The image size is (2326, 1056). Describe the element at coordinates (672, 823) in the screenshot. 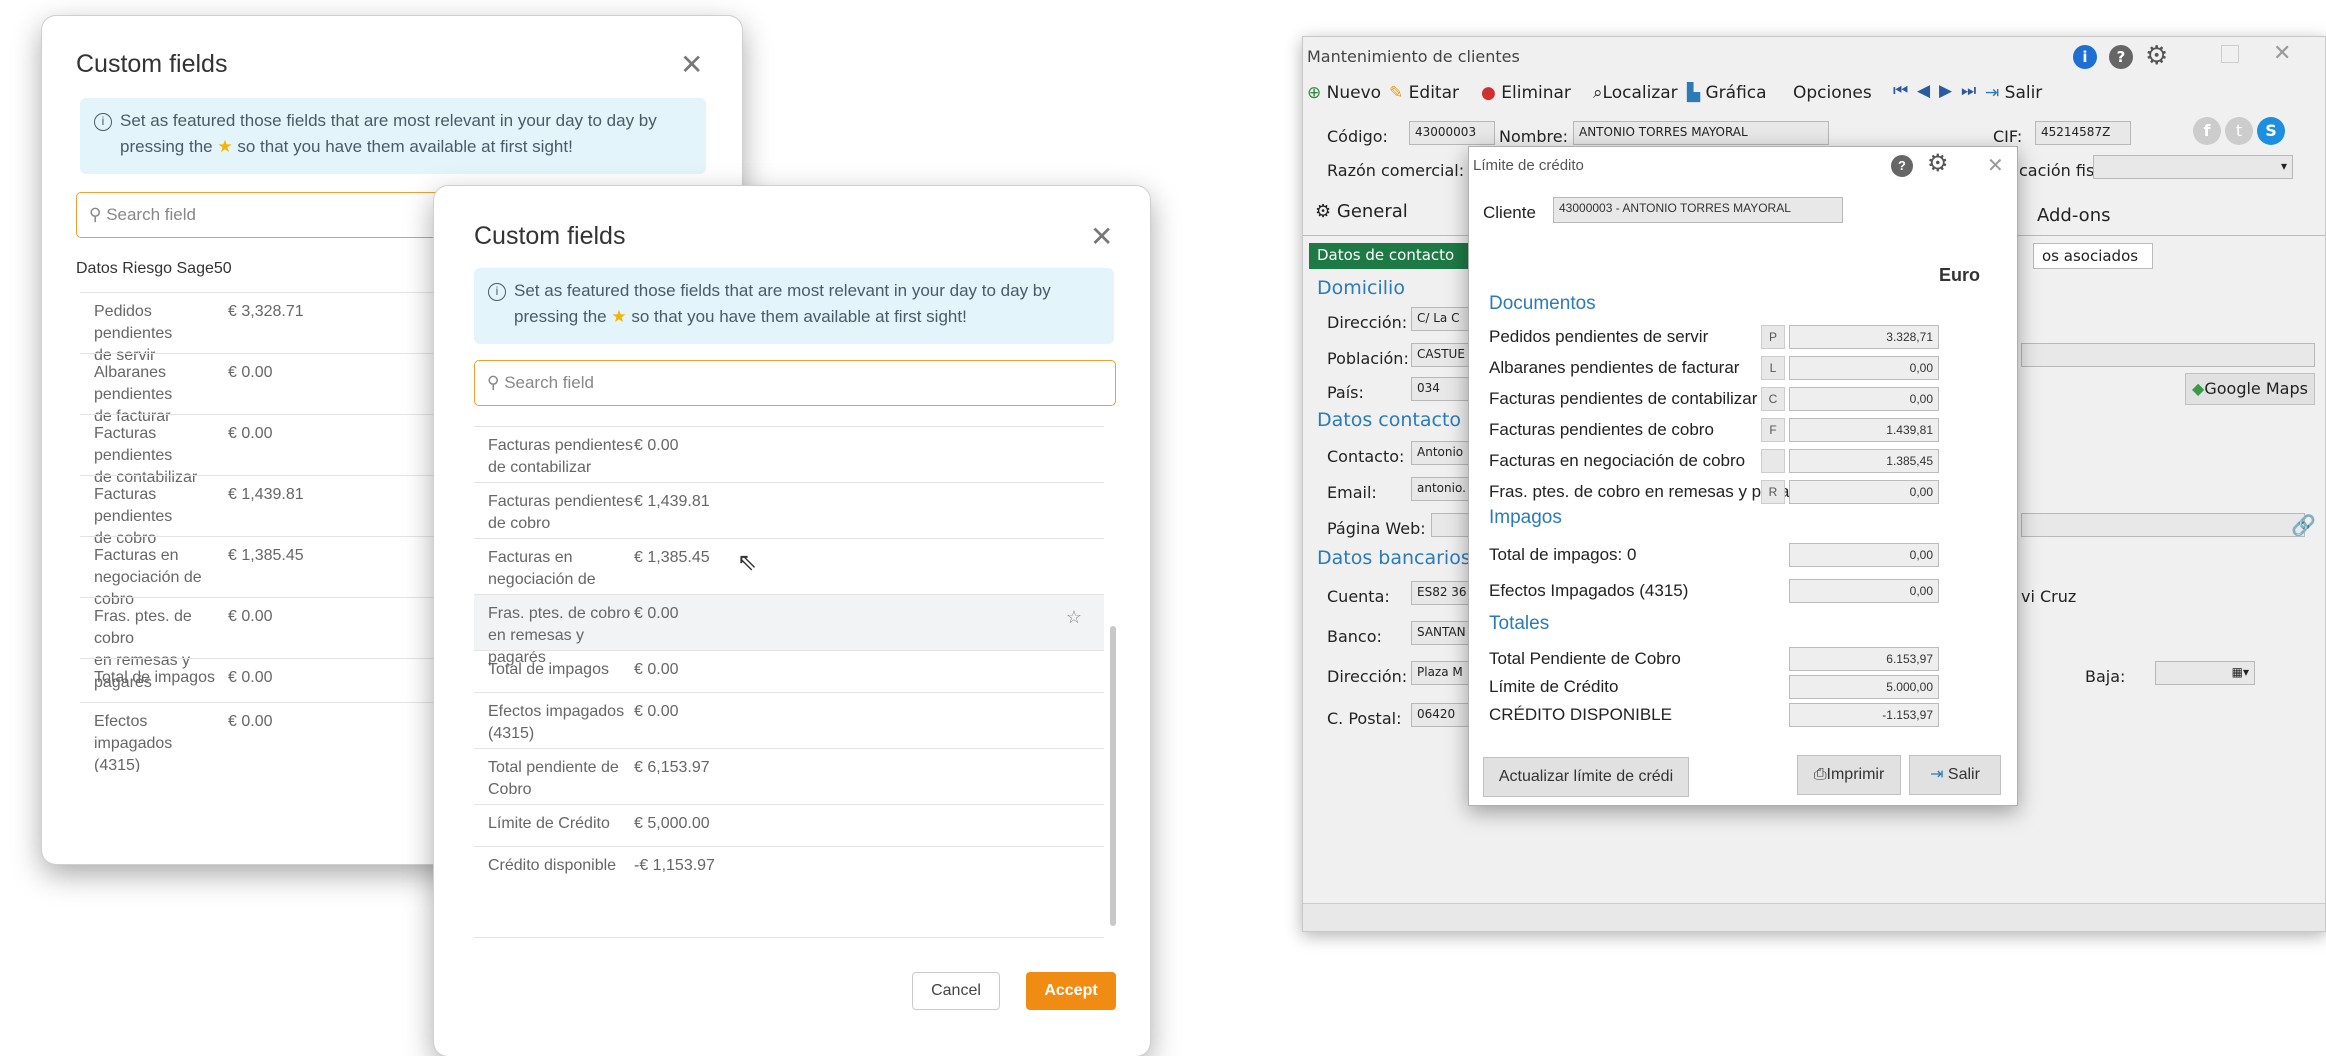

I see `field-value: € 5,000.00` at that location.